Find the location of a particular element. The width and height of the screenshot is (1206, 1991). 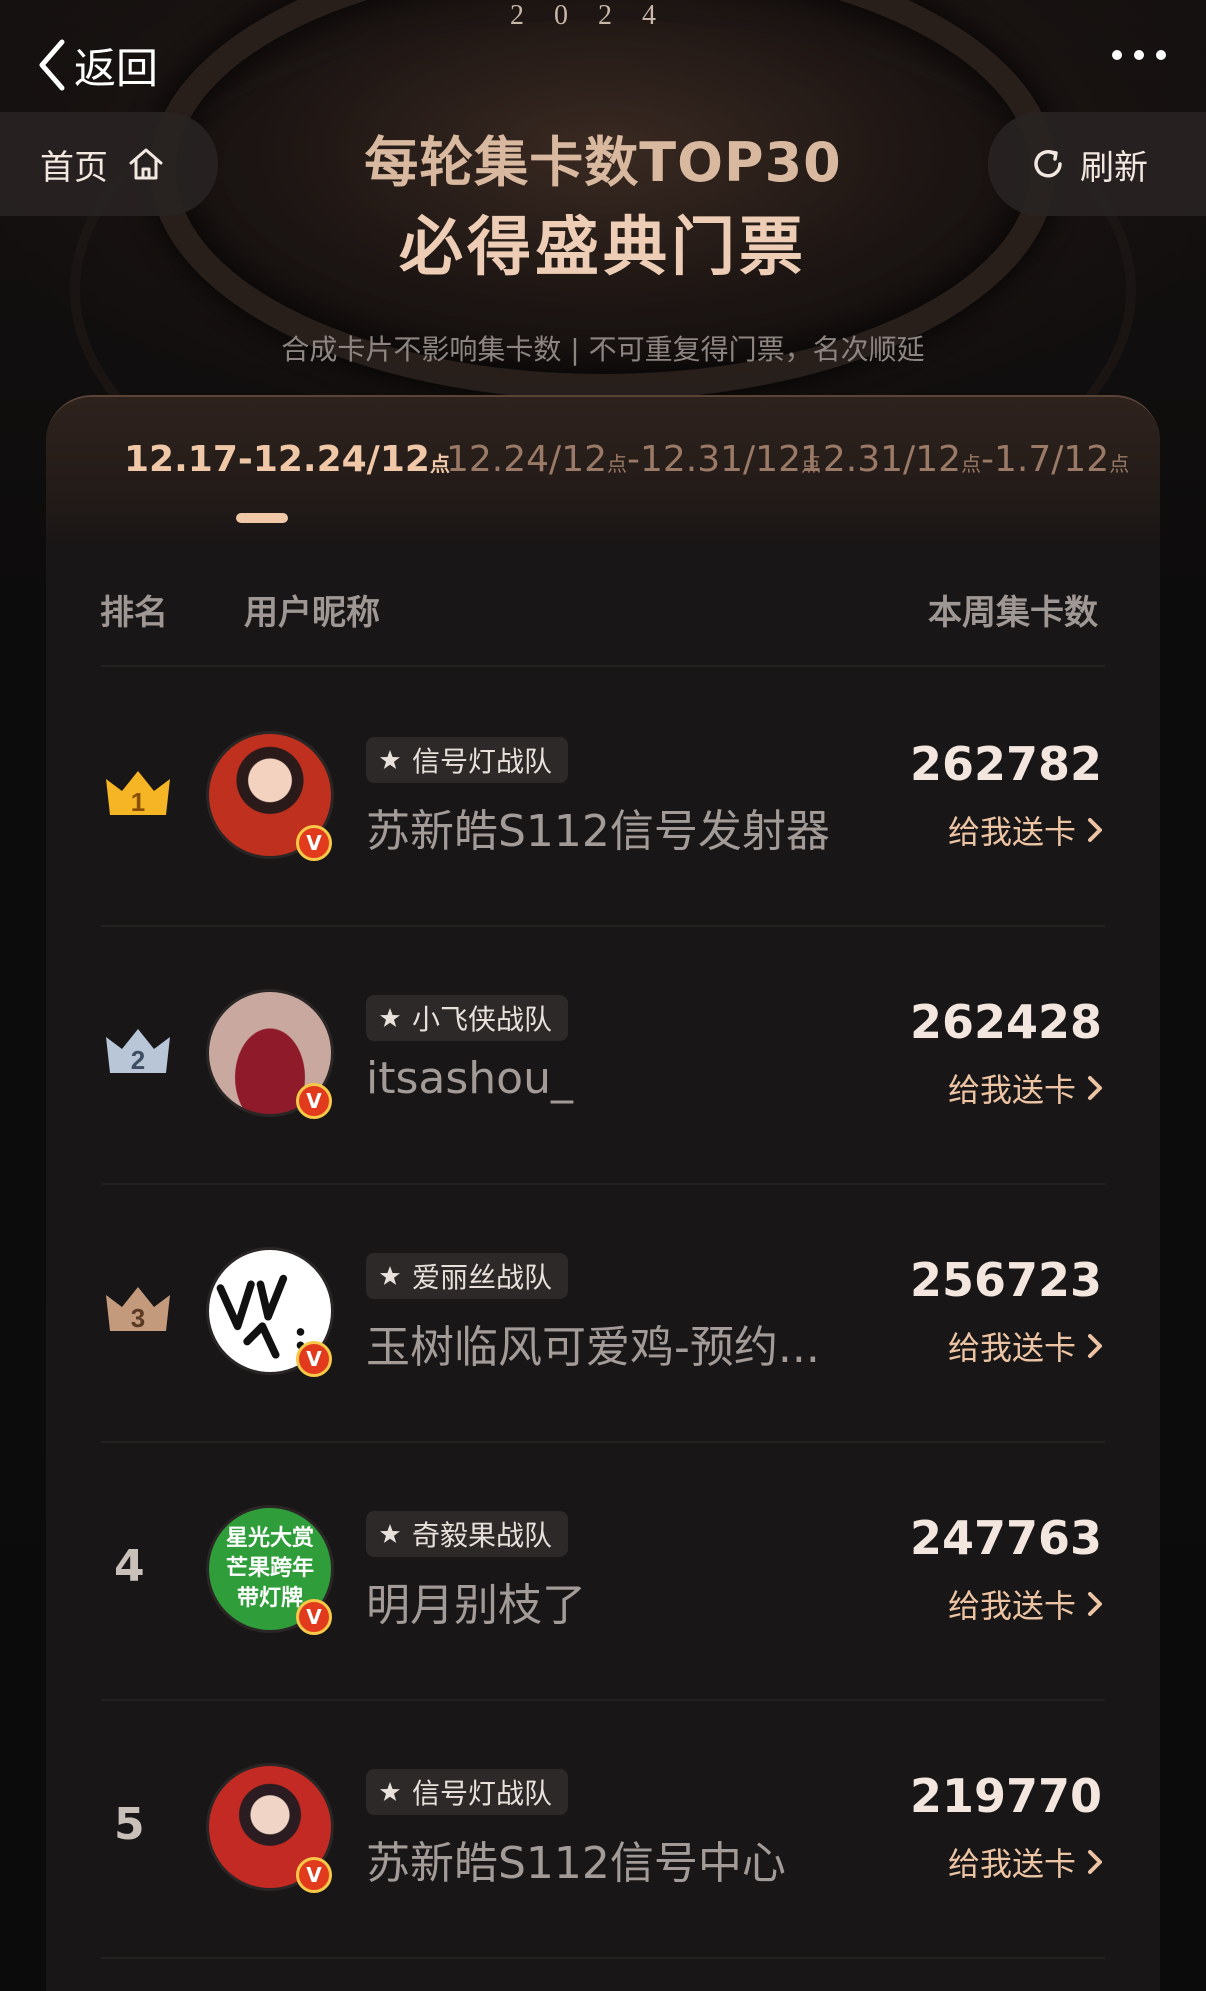

svg-text: 2 is located at coordinates (138, 1060).